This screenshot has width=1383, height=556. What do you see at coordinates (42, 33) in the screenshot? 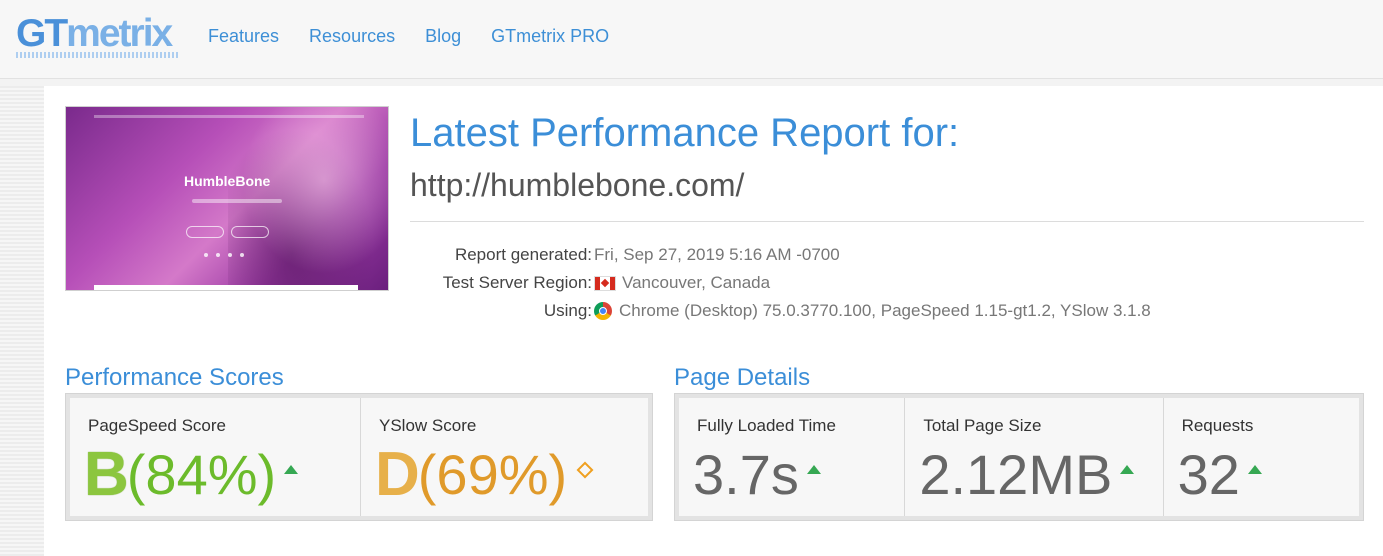
I see `logo-gt-text: GT` at bounding box center [42, 33].